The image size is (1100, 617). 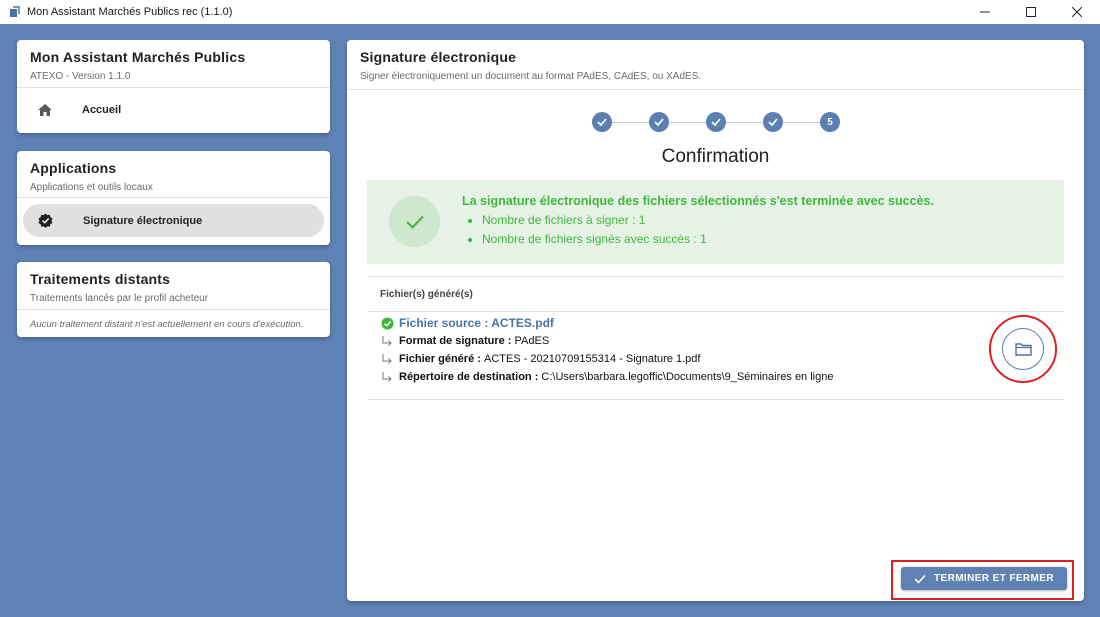 I want to click on minimize-button, so click(x=985, y=12).